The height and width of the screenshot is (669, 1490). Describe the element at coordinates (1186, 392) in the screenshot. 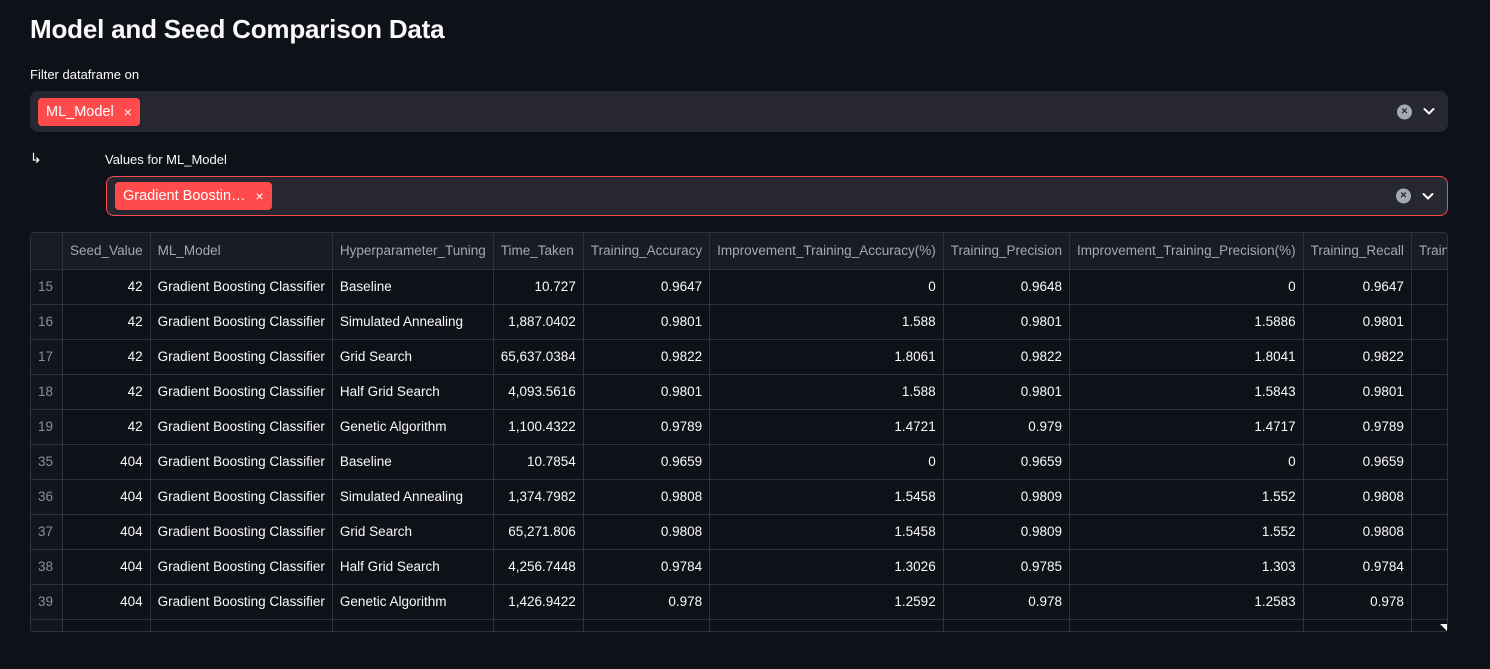

I see `table-cell: 1.5843` at that location.